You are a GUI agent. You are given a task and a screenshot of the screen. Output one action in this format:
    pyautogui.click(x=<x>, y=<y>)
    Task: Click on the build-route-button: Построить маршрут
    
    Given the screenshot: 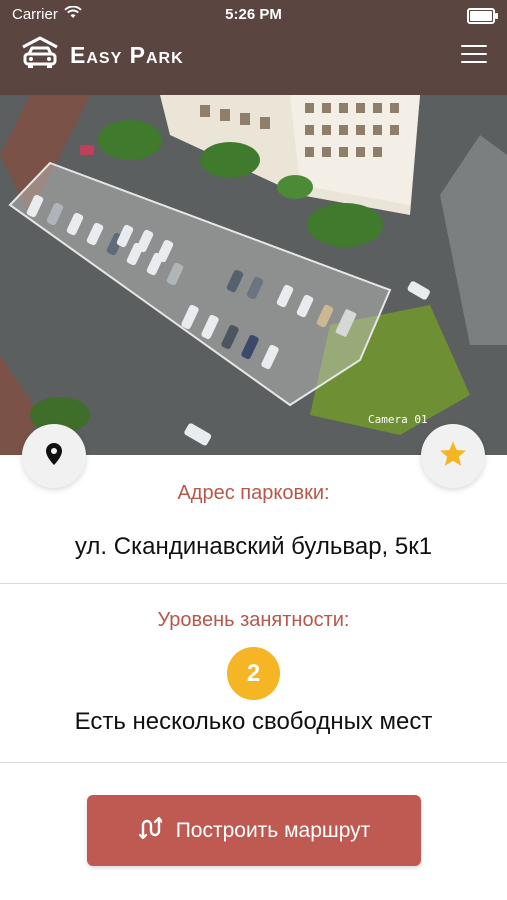 What is the action you would take?
    pyautogui.click(x=254, y=830)
    